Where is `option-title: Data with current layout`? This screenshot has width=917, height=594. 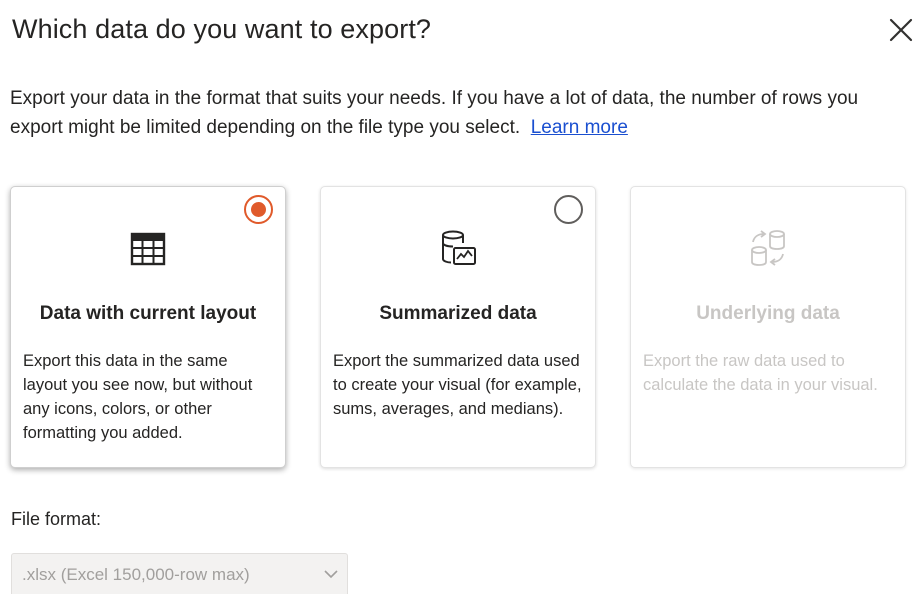 option-title: Data with current layout is located at coordinates (148, 313).